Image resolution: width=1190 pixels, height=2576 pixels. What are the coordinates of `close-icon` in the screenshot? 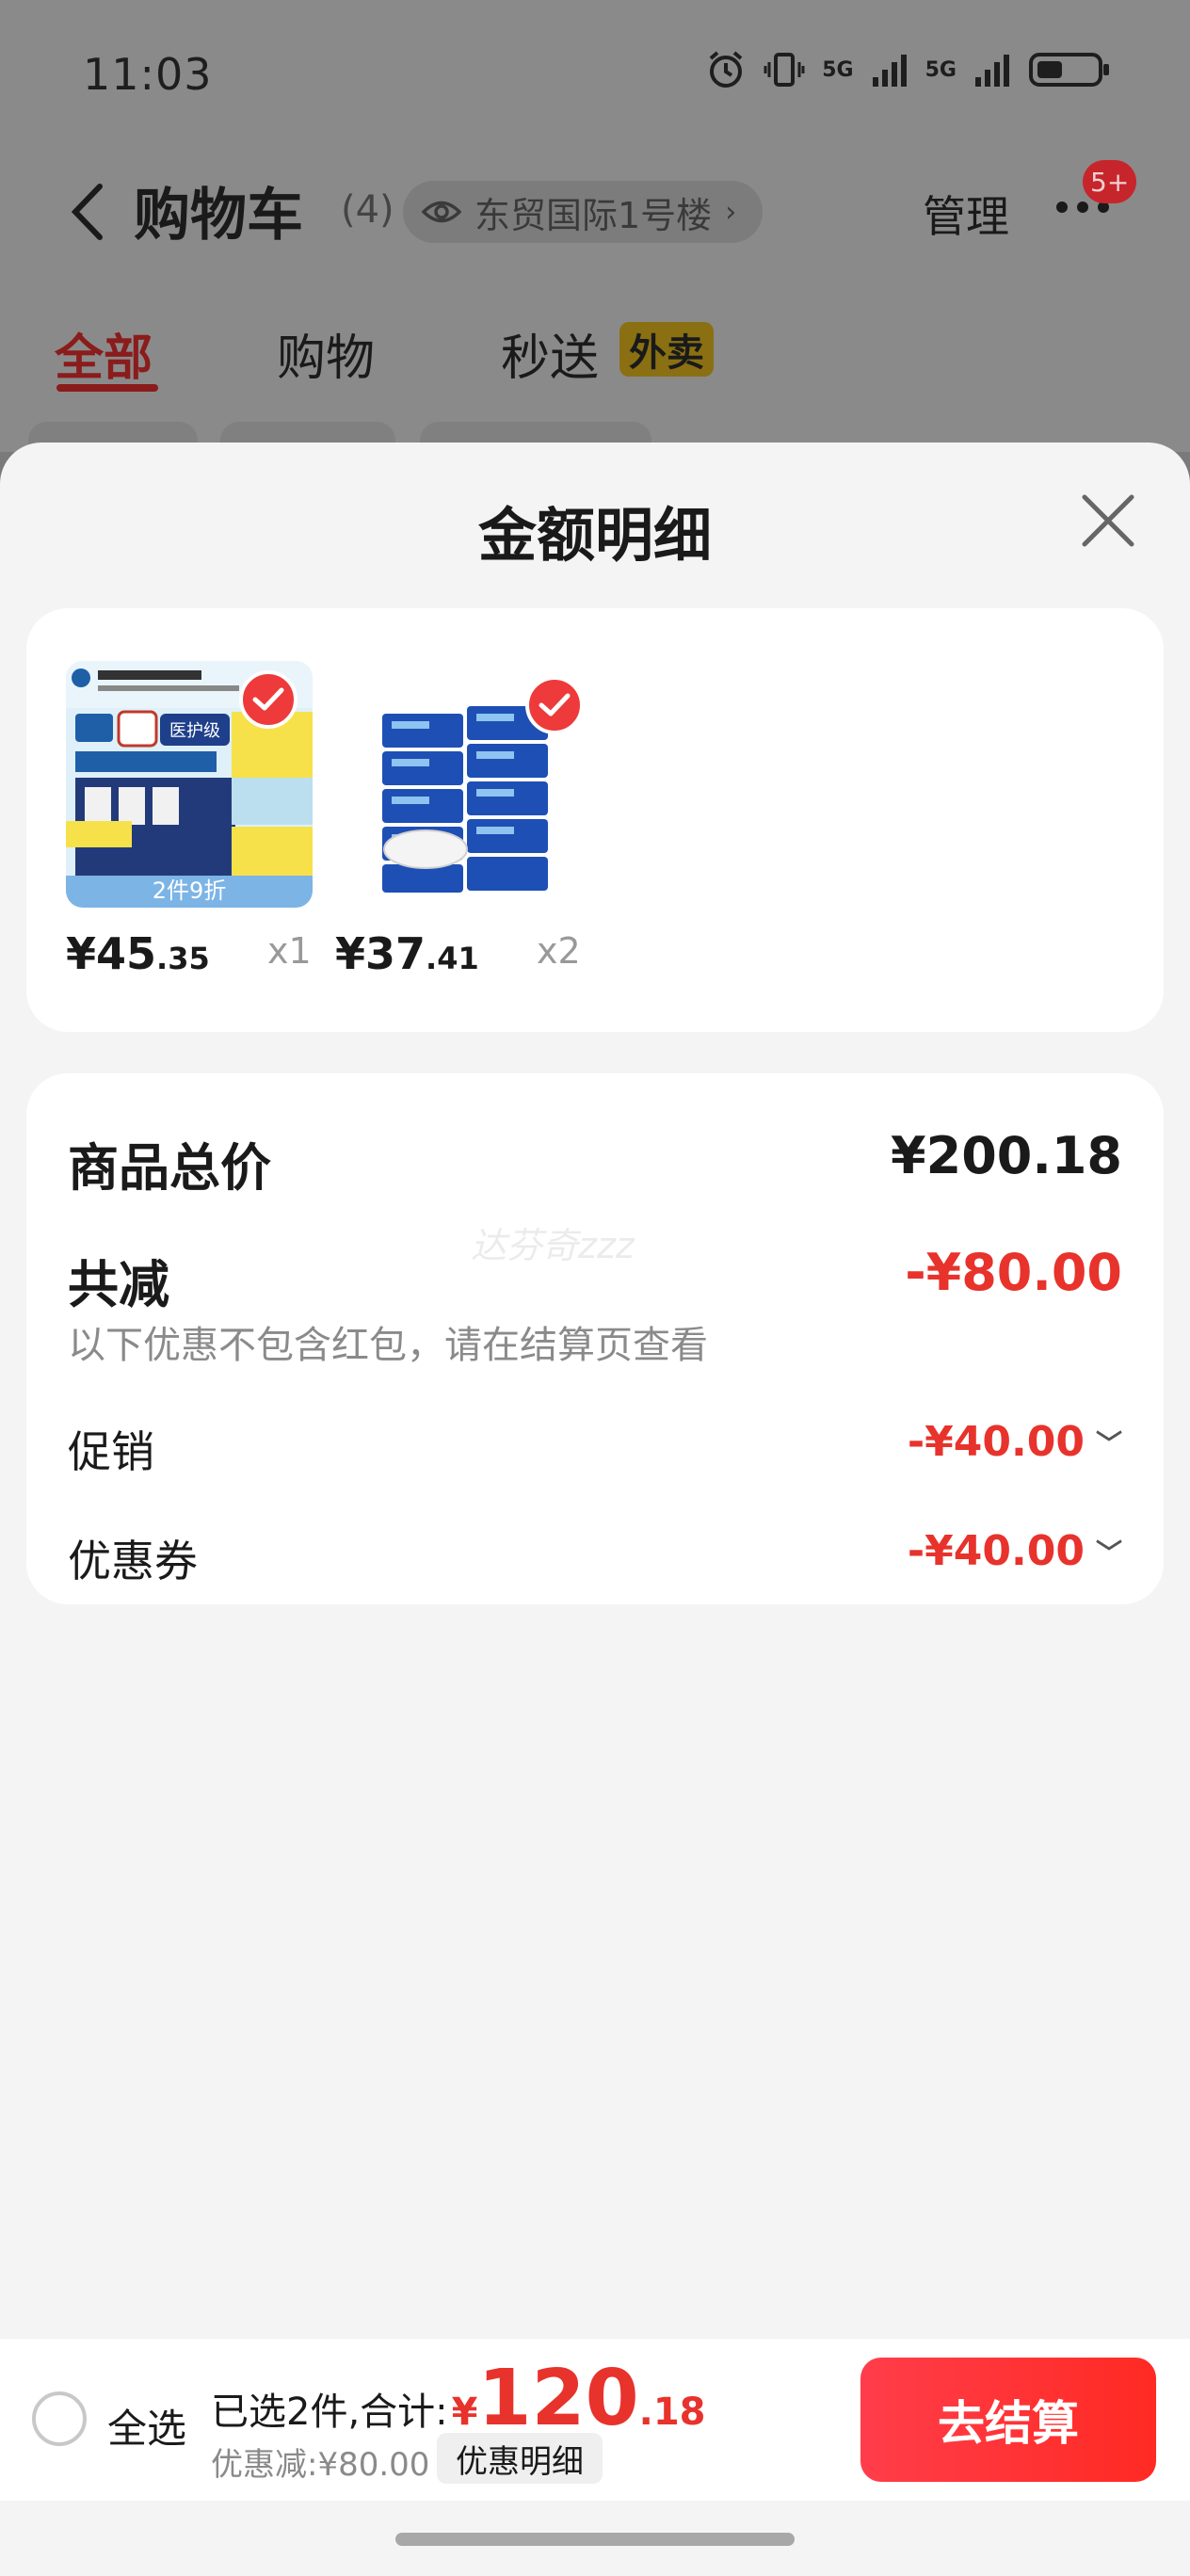 It's located at (1108, 520).